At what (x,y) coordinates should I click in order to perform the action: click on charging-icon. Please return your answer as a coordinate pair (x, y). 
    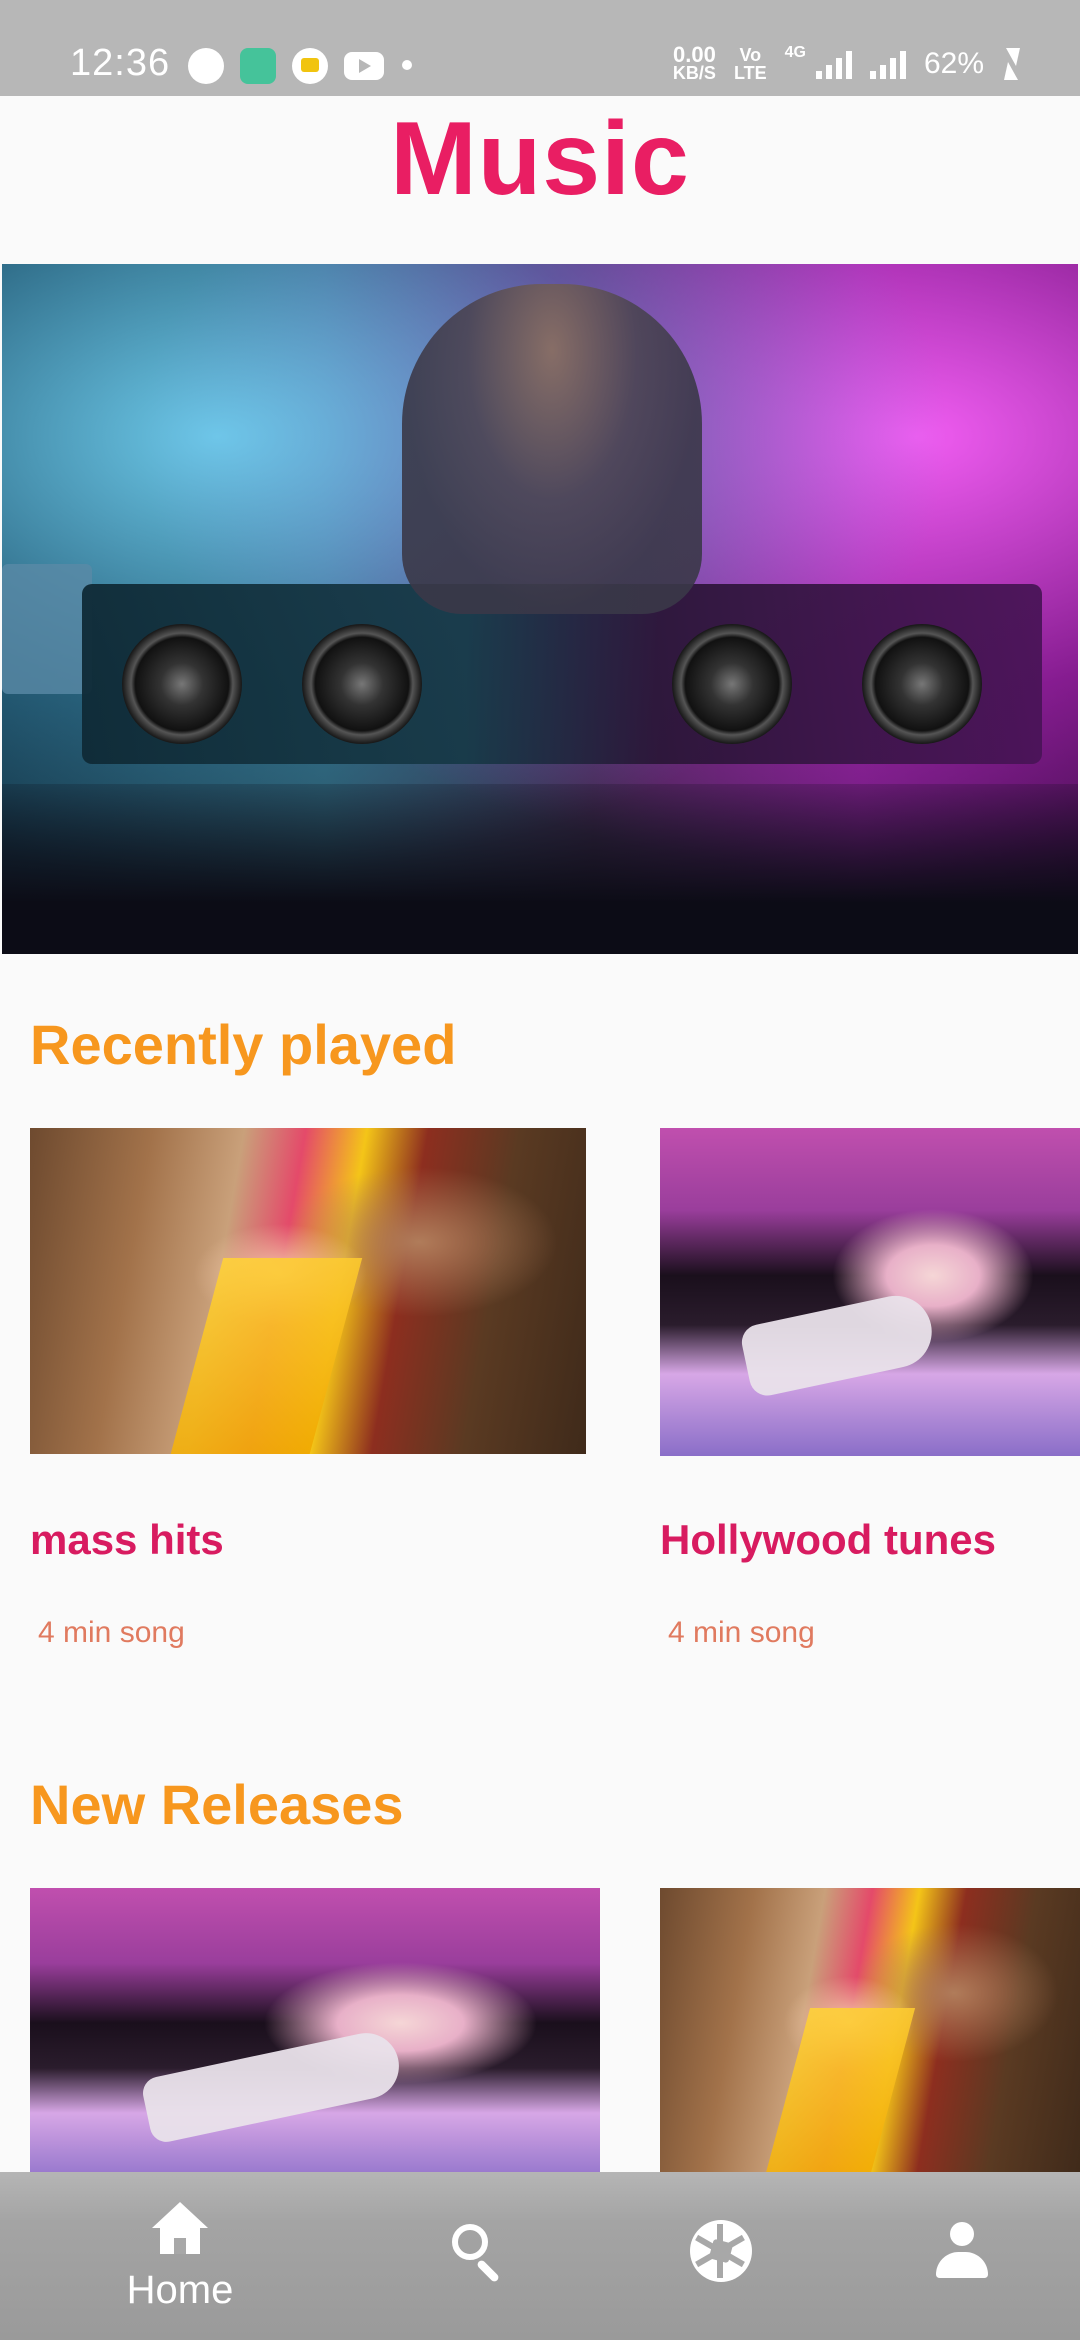
    Looking at the image, I should click on (1011, 64).